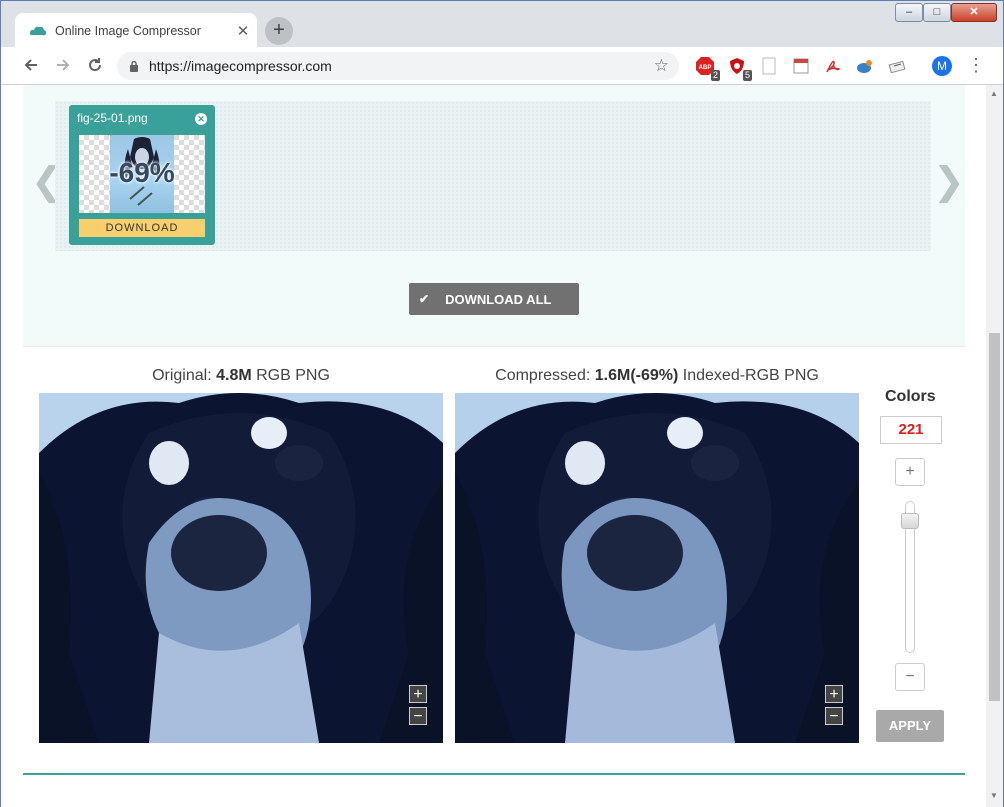  What do you see at coordinates (994, 517) in the screenshot?
I see `scroll-thumb` at bounding box center [994, 517].